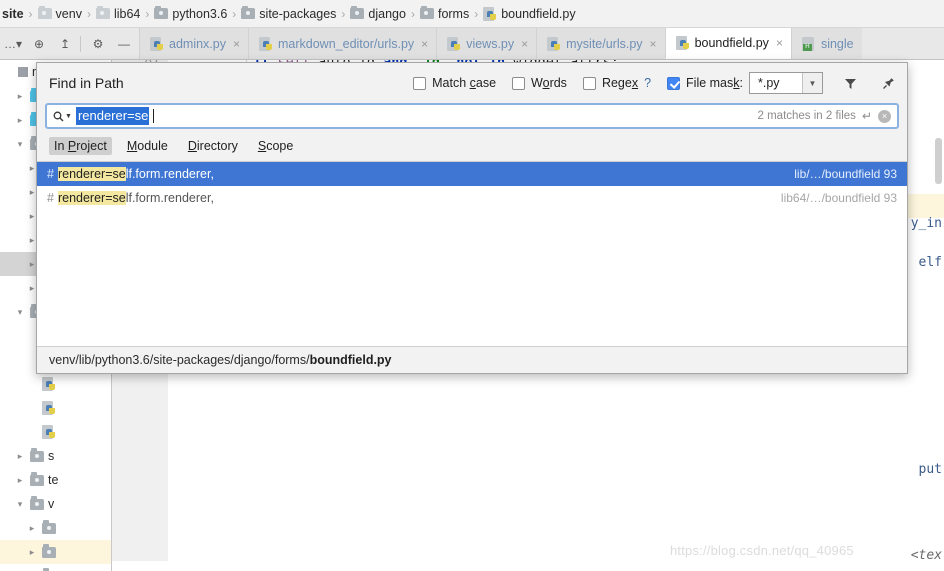 The width and height of the screenshot is (944, 571). What do you see at coordinates (745, 83) in the screenshot?
I see `option-file-mask: File mask: *.py ▼` at bounding box center [745, 83].